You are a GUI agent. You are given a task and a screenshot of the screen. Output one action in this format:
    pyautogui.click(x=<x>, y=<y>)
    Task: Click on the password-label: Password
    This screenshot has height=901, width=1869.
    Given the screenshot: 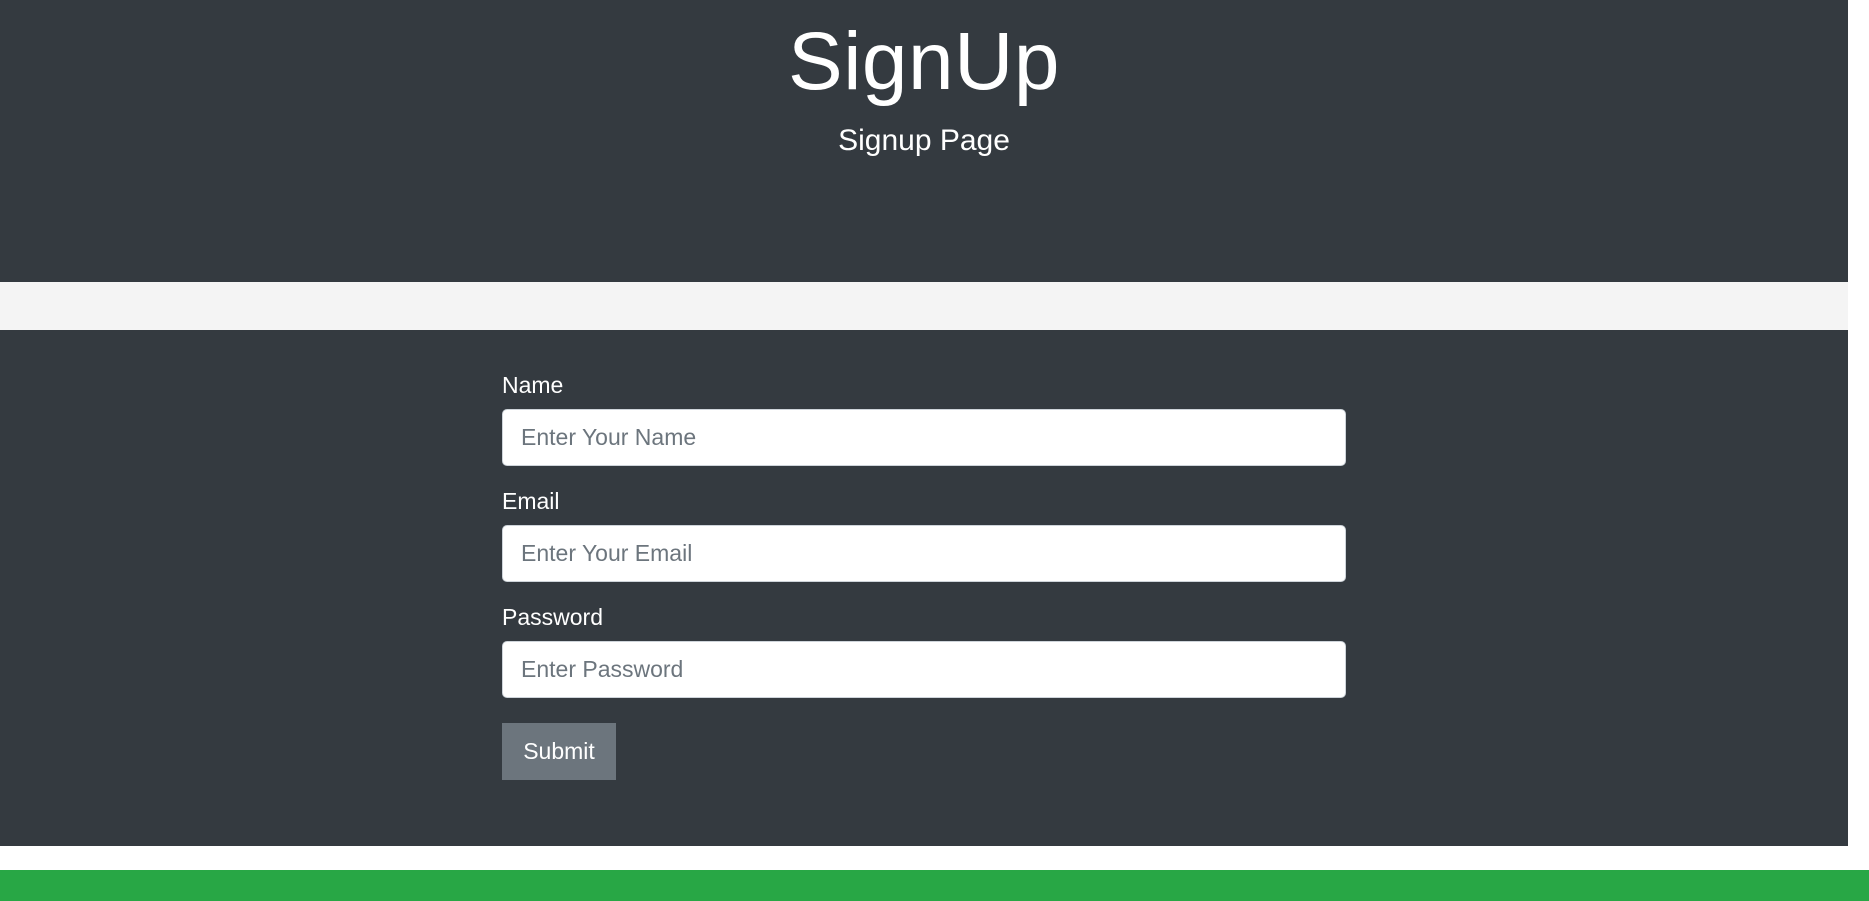 What is the action you would take?
    pyautogui.click(x=552, y=617)
    